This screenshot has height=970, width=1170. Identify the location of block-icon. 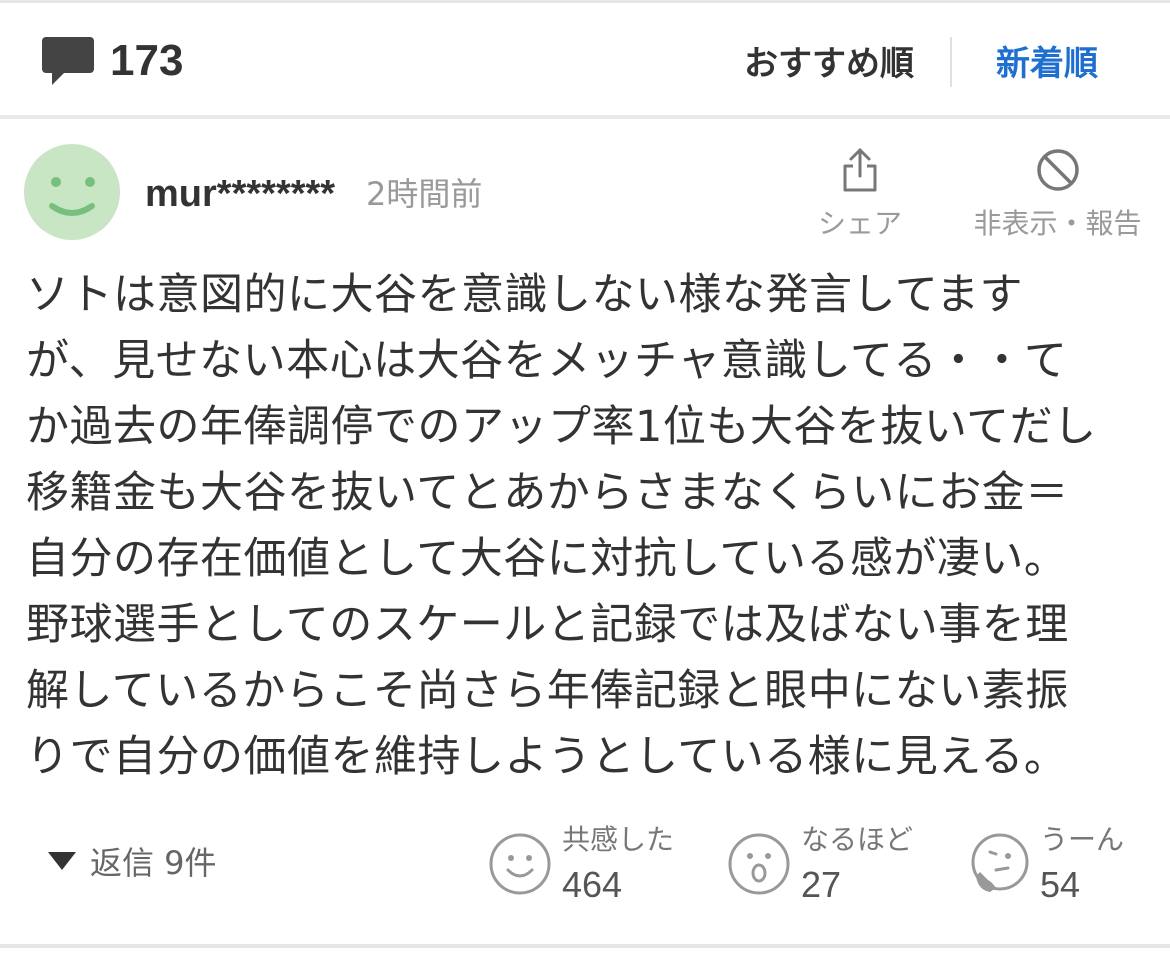
(1057, 170).